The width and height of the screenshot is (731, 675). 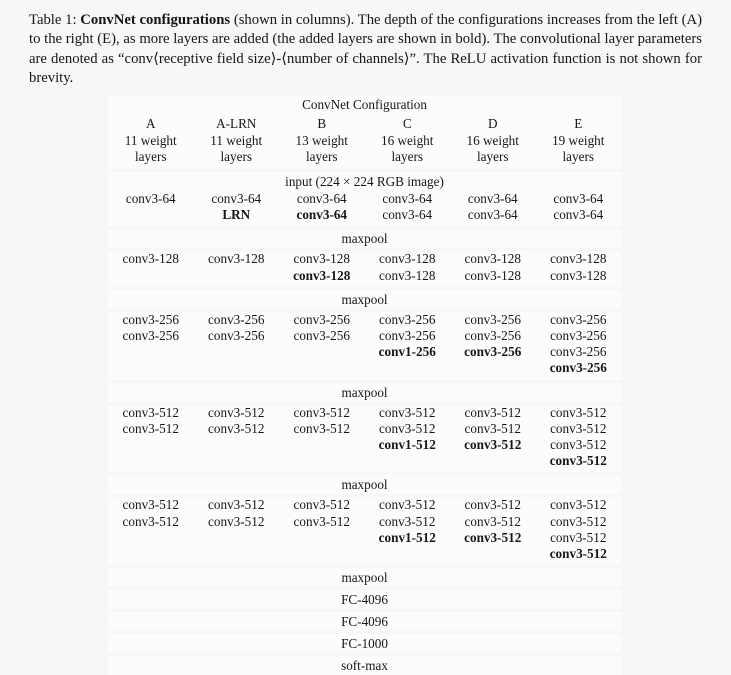 I want to click on caption-bold-title: ConvNet configurations, so click(x=155, y=20).